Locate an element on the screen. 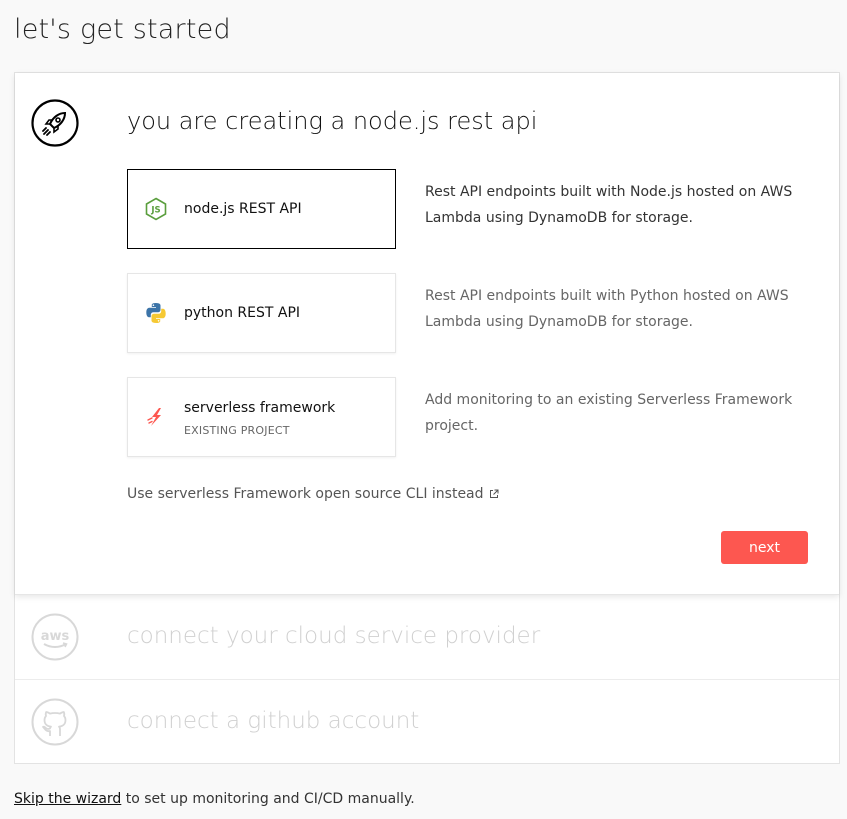 This screenshot has width=847, height=819. option-serverless-framework: serverless framework EXISTING PROJECT is located at coordinates (261, 417).